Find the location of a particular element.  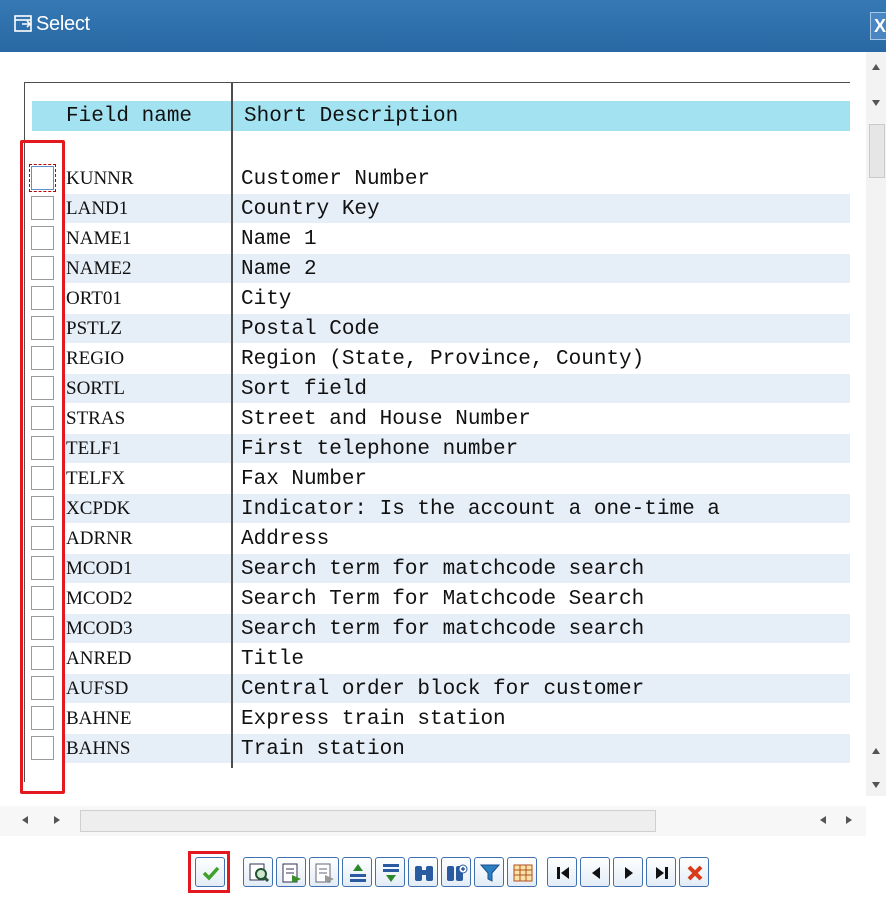

short-description-cell: Sort field is located at coordinates (541, 388).